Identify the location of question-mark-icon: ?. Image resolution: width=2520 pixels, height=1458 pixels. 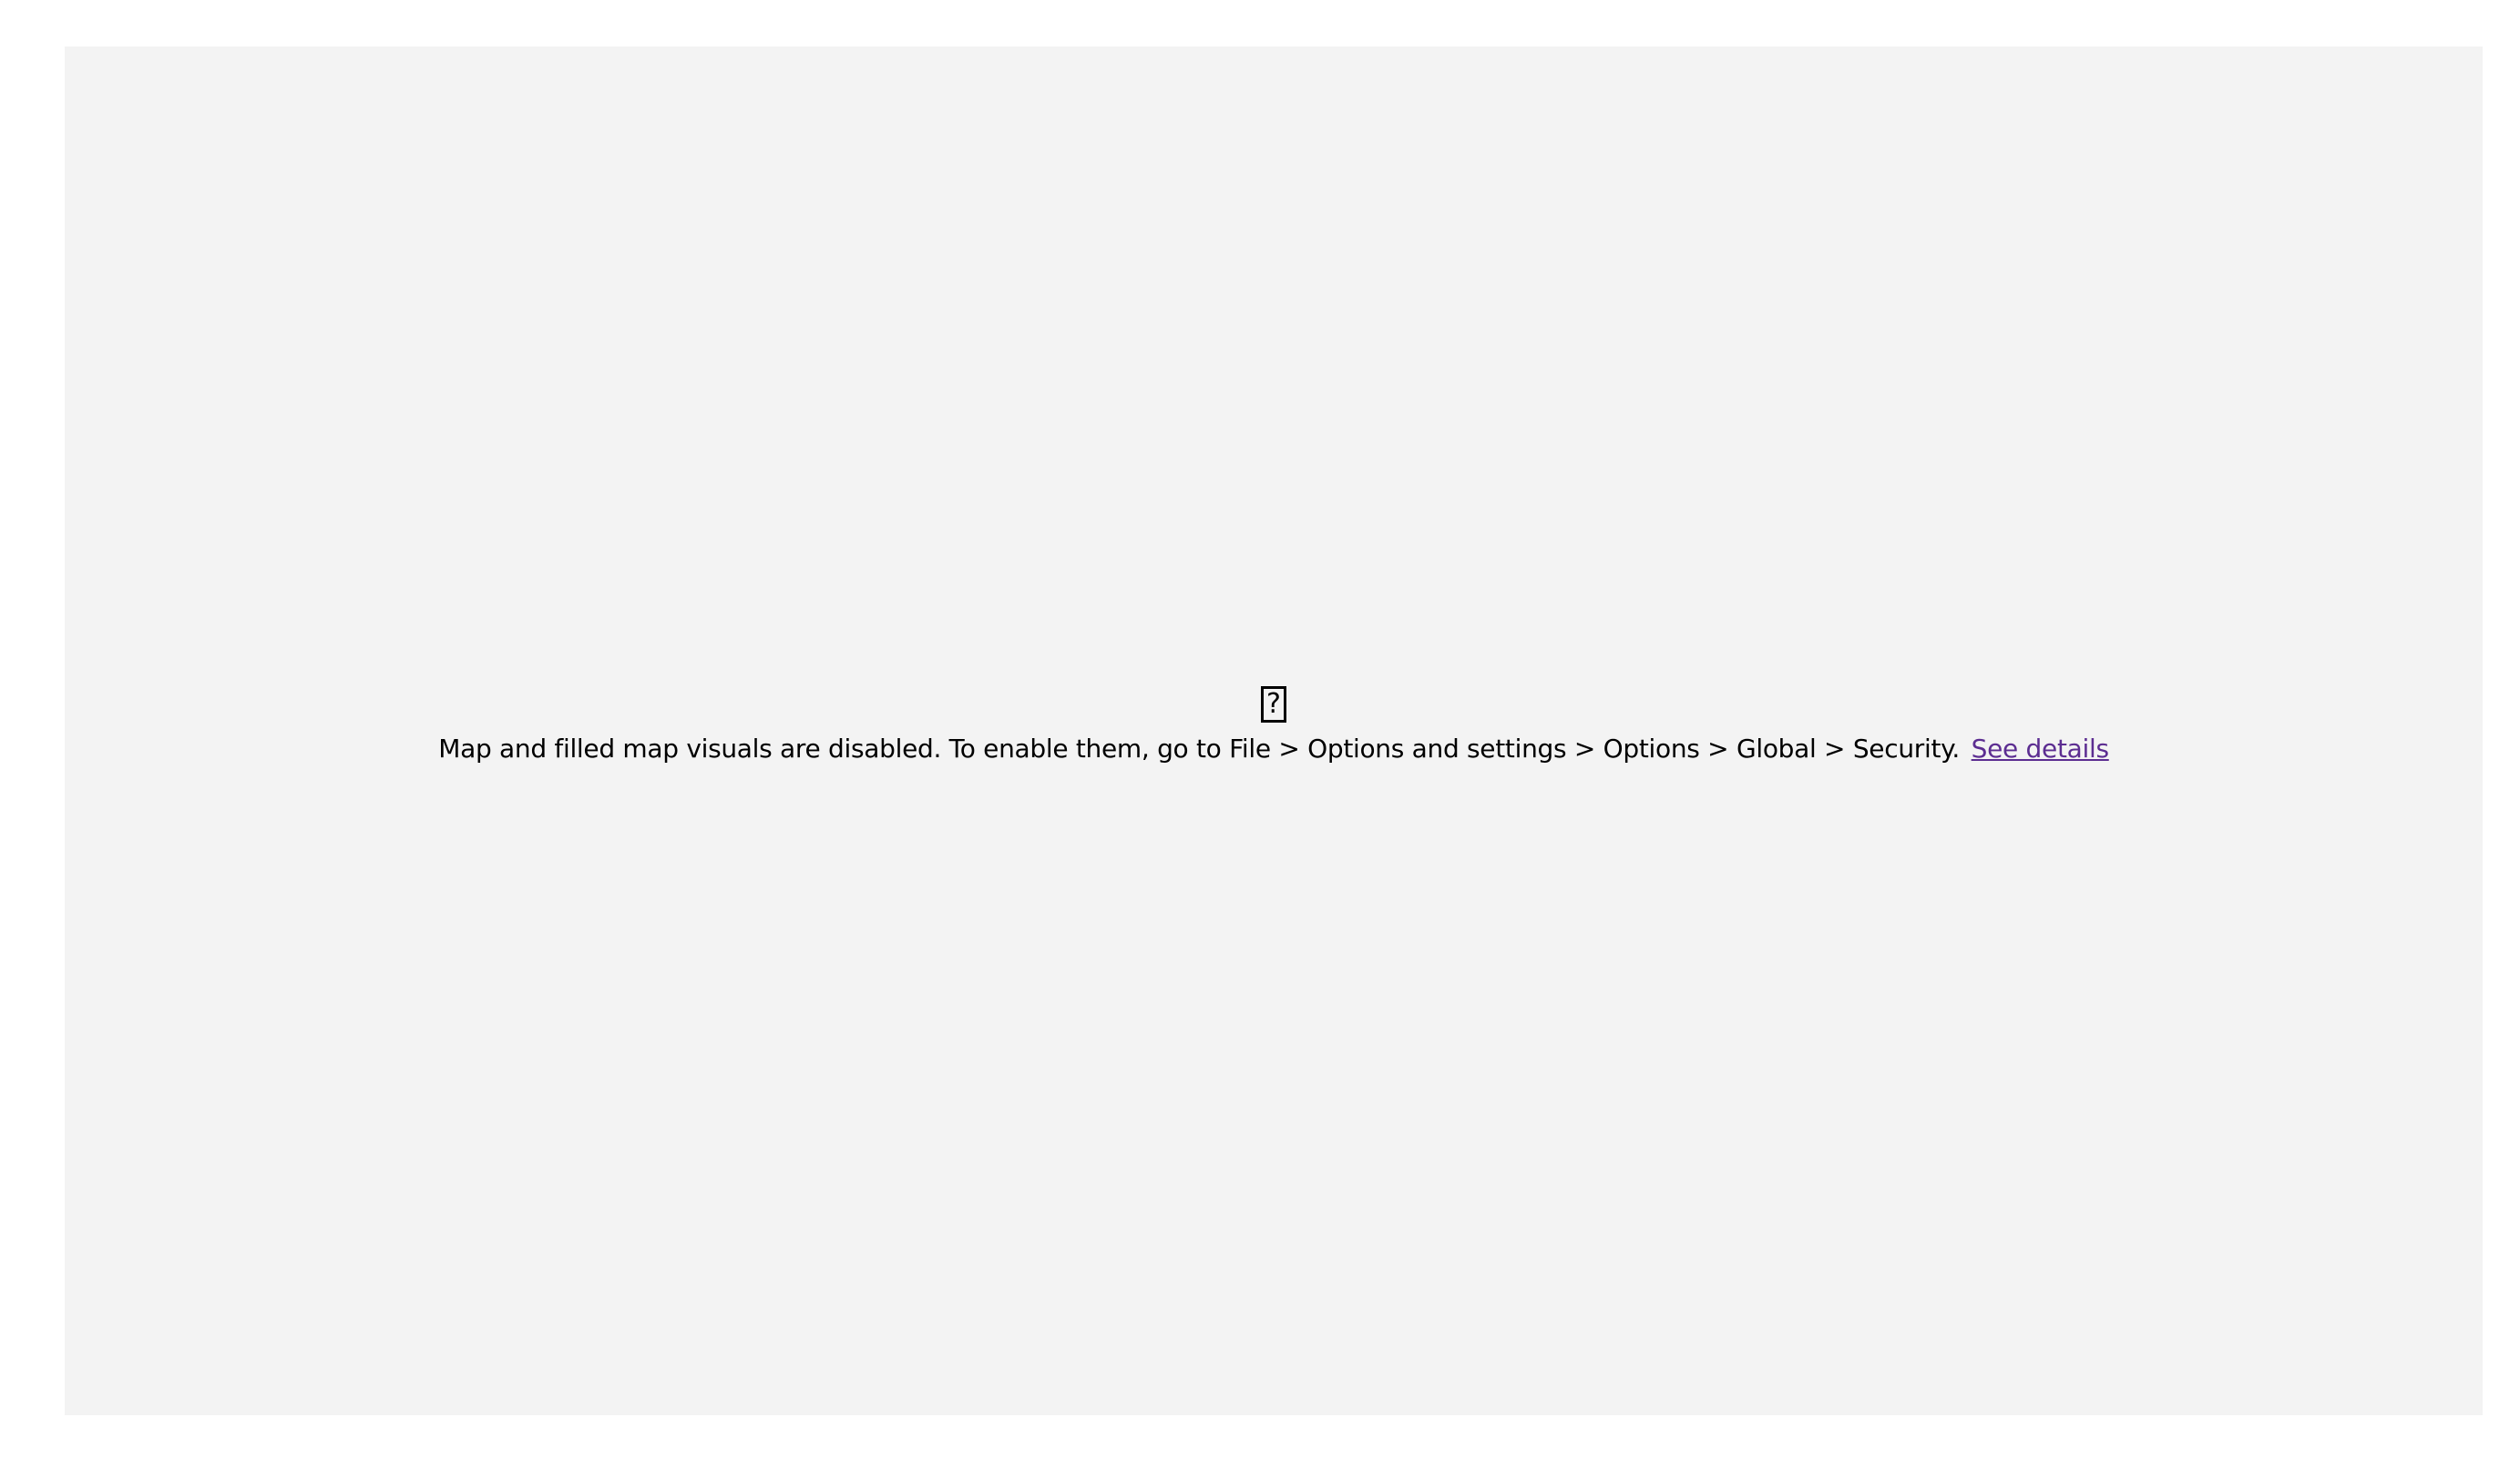
(1274, 704).